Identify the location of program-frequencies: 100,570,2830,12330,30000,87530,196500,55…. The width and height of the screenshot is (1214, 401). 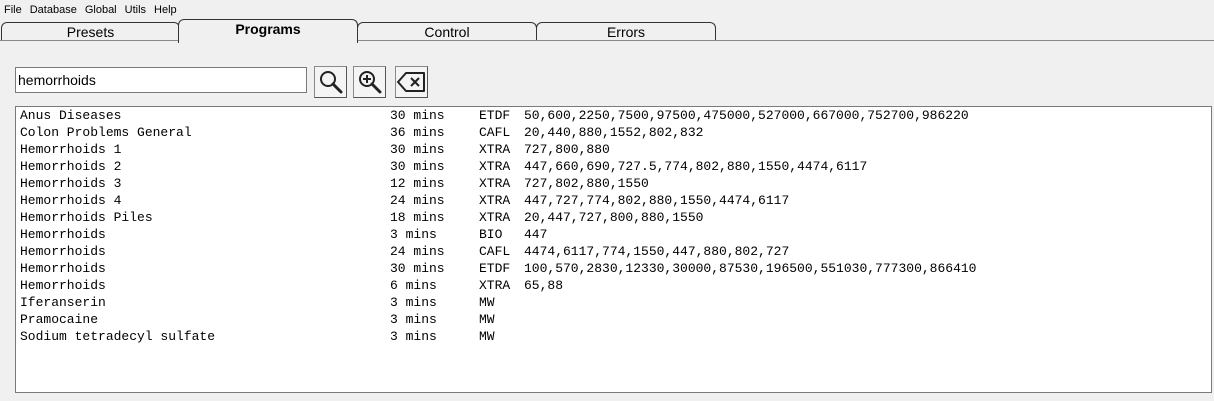
(750, 268).